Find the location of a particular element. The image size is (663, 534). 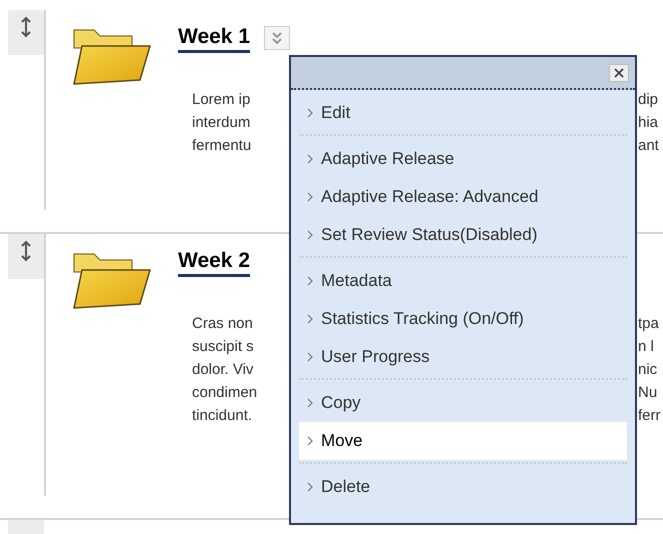

description-text: suscipit s is located at coordinates (223, 347).